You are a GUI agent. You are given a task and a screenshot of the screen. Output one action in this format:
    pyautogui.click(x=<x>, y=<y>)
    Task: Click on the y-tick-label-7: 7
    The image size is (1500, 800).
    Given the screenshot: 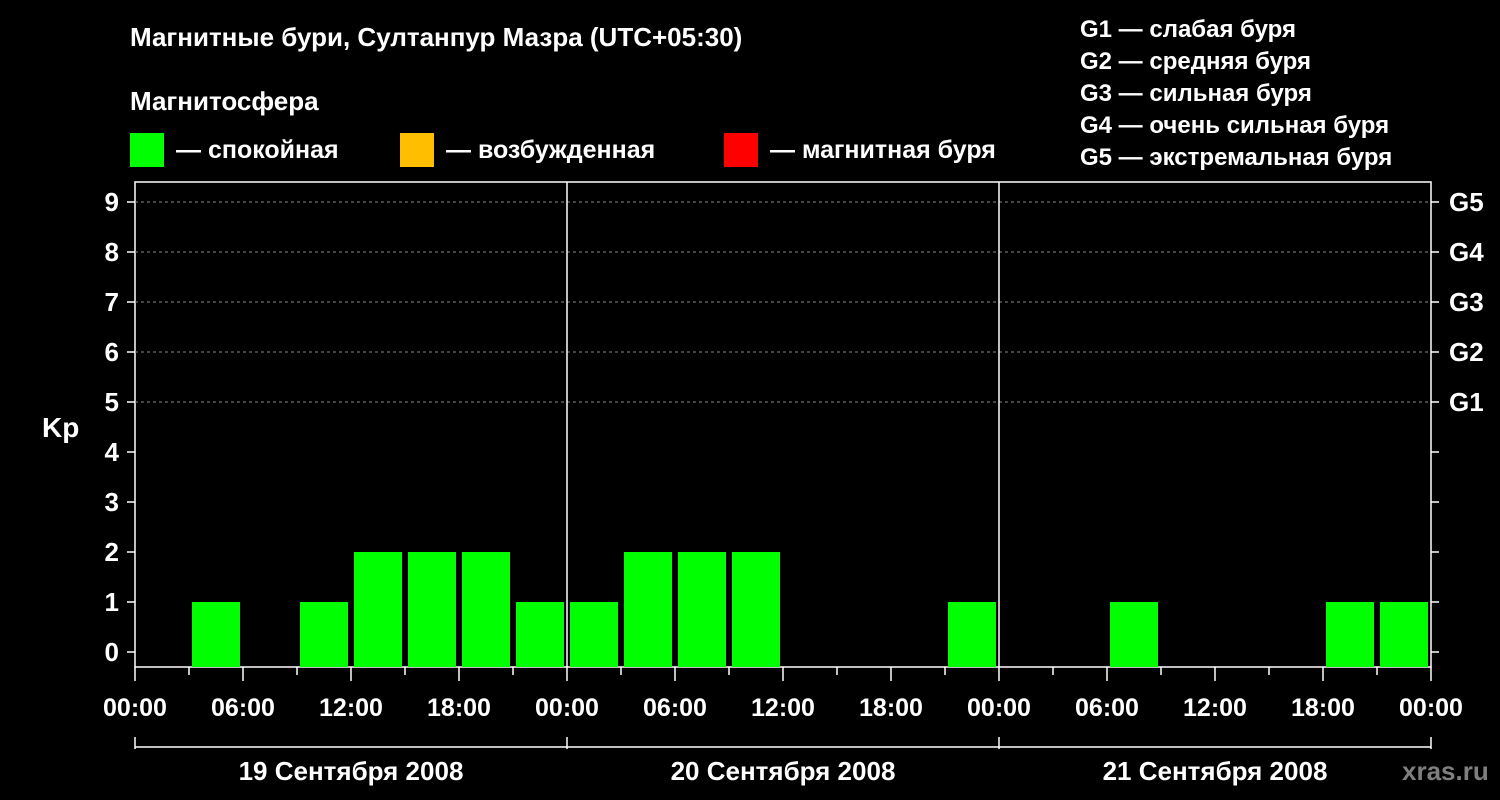 What is the action you would take?
    pyautogui.click(x=112, y=302)
    